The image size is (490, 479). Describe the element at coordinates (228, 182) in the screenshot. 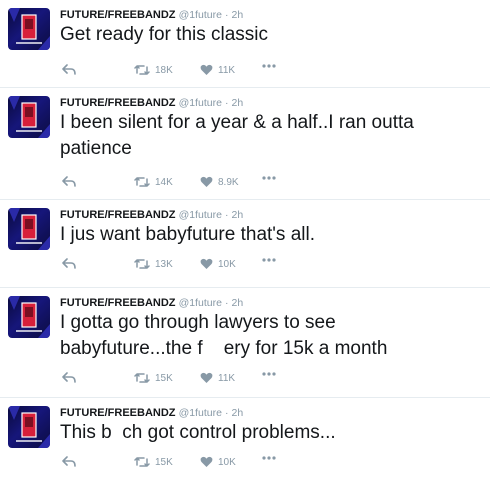

I see `like-count: 8.9K` at that location.